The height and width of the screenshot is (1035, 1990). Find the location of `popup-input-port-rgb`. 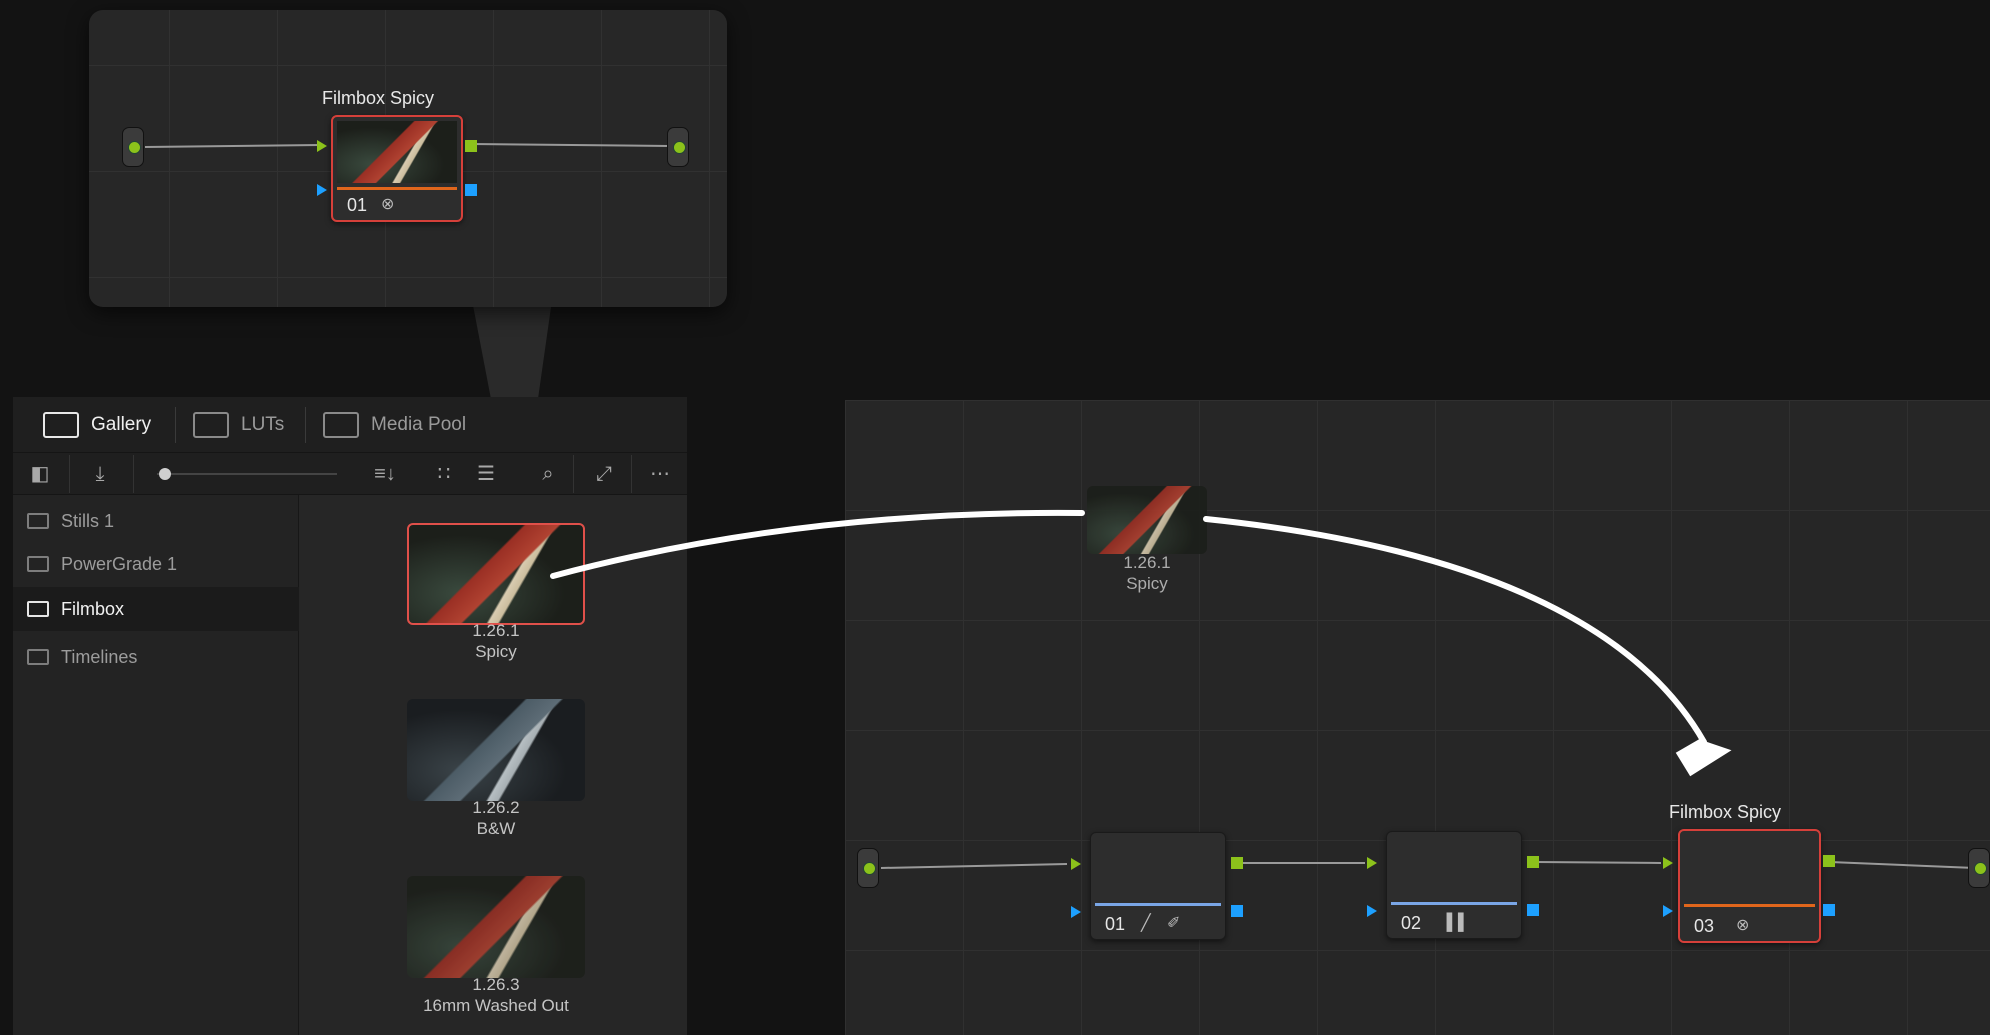

popup-input-port-rgb is located at coordinates (322, 146).